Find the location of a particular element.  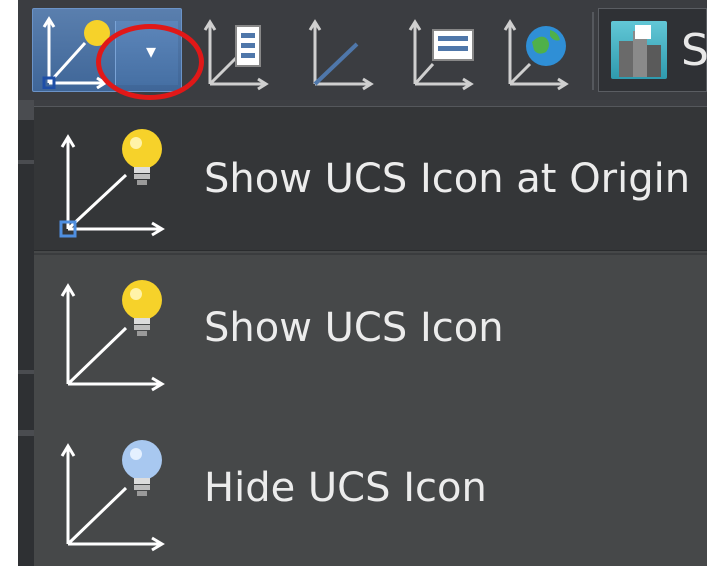

3d-city-icon is located at coordinates (639, 50).